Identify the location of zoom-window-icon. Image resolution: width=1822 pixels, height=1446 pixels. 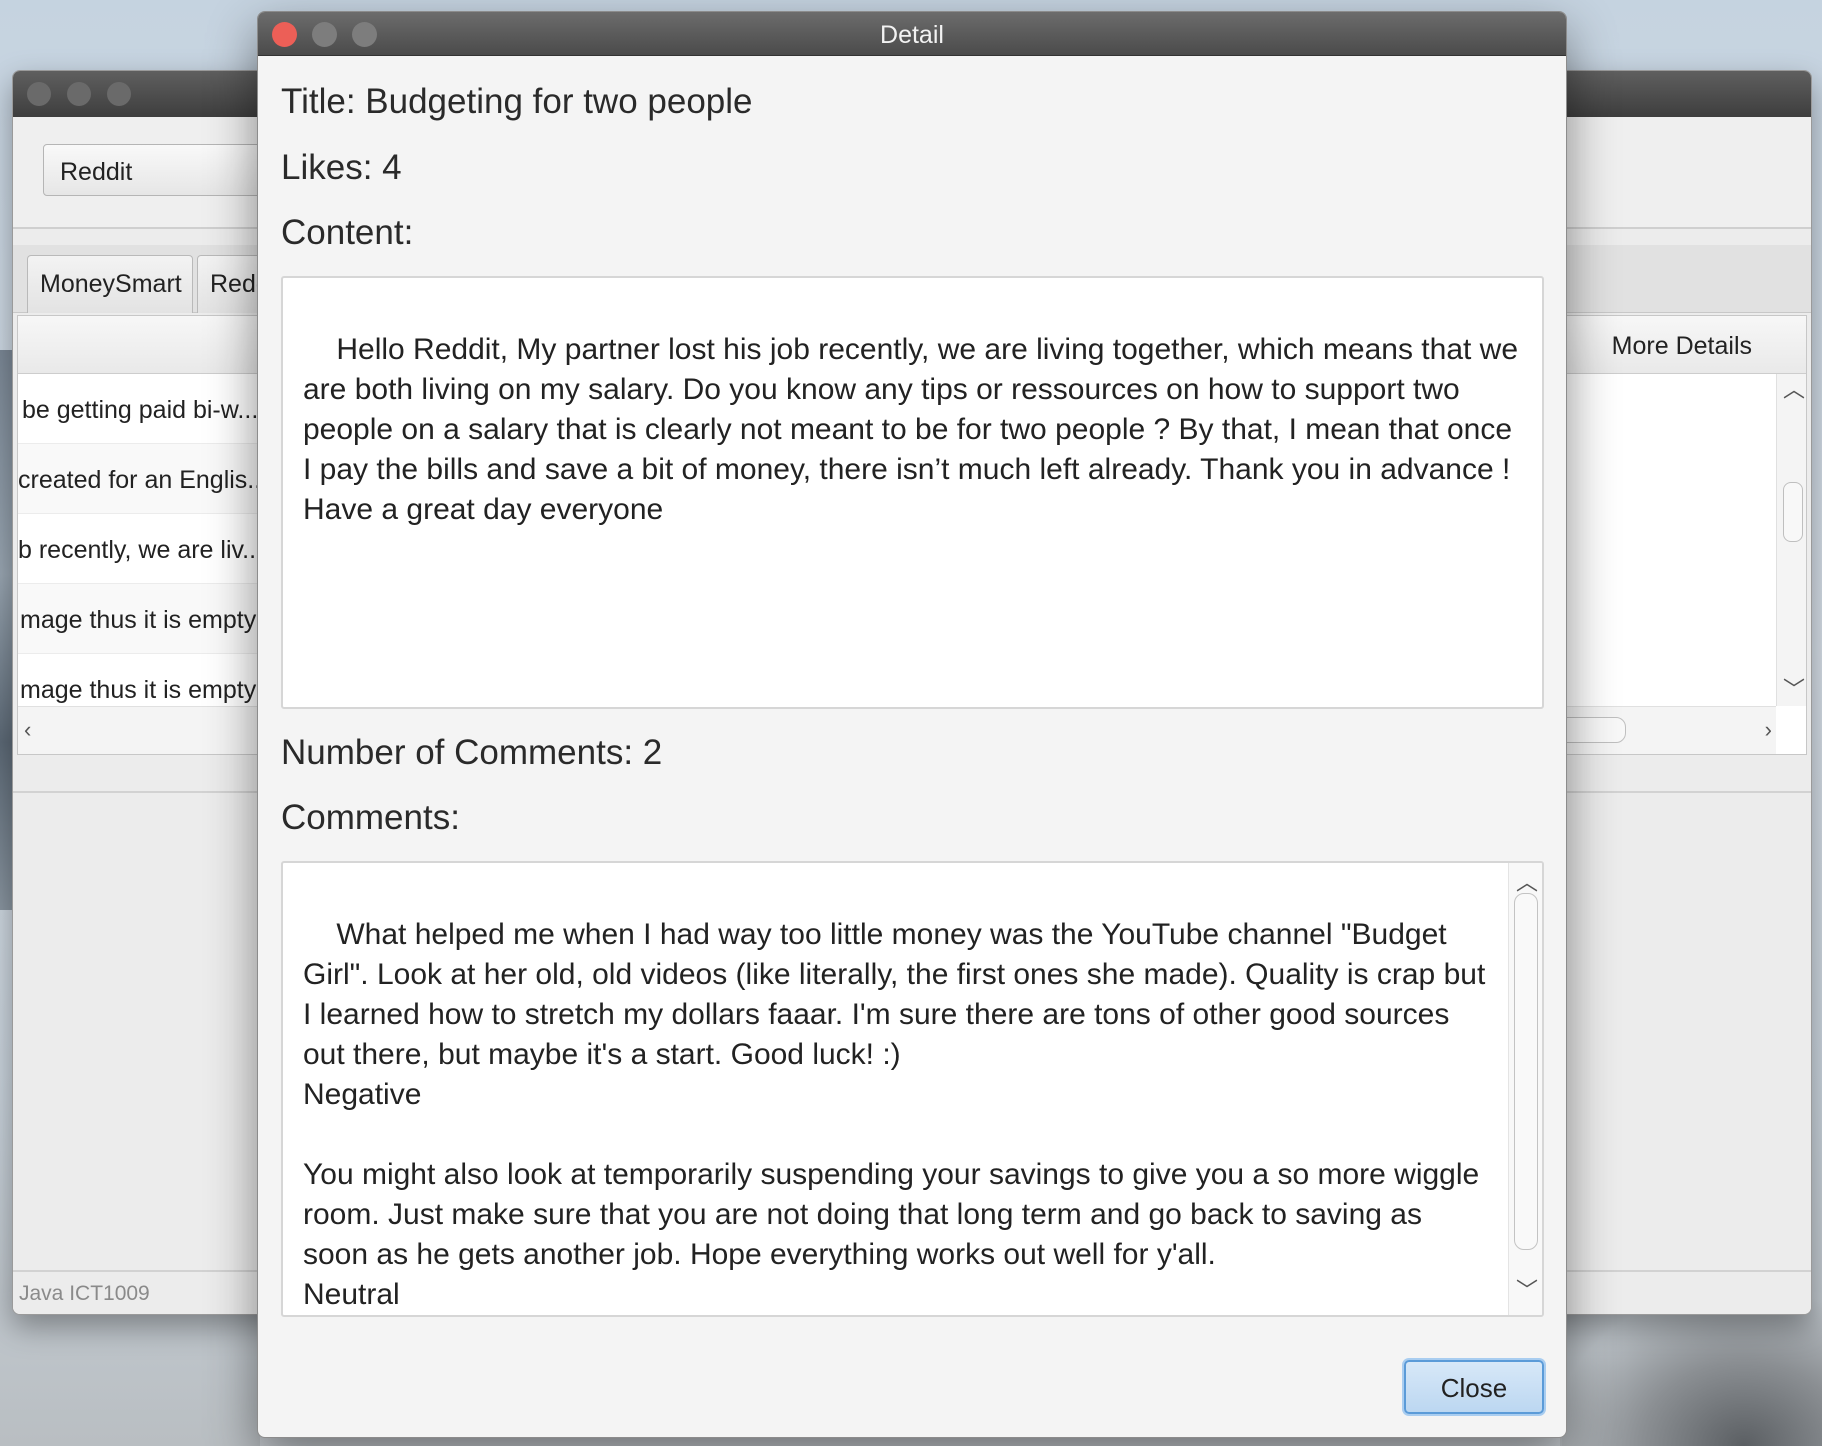
(119, 94).